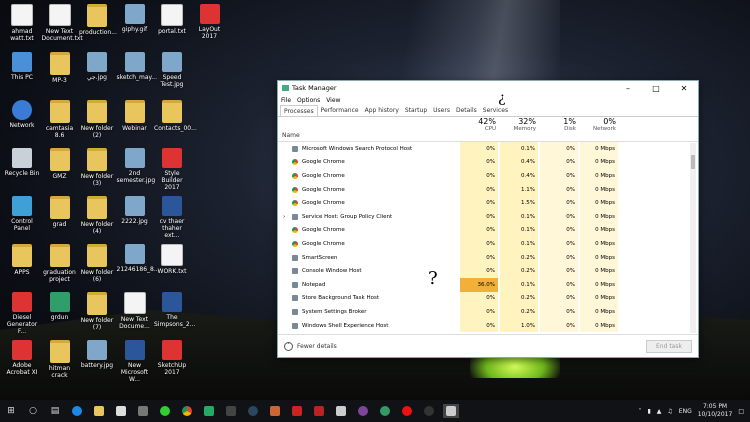  Describe the element at coordinates (60, 359) in the screenshot. I see `desktop-icon: hitman crack` at that location.